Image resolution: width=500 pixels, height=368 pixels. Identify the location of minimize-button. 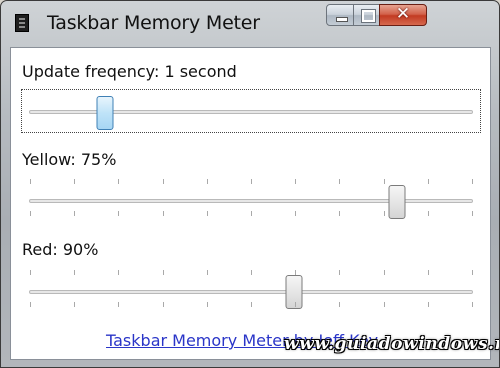
(340, 15).